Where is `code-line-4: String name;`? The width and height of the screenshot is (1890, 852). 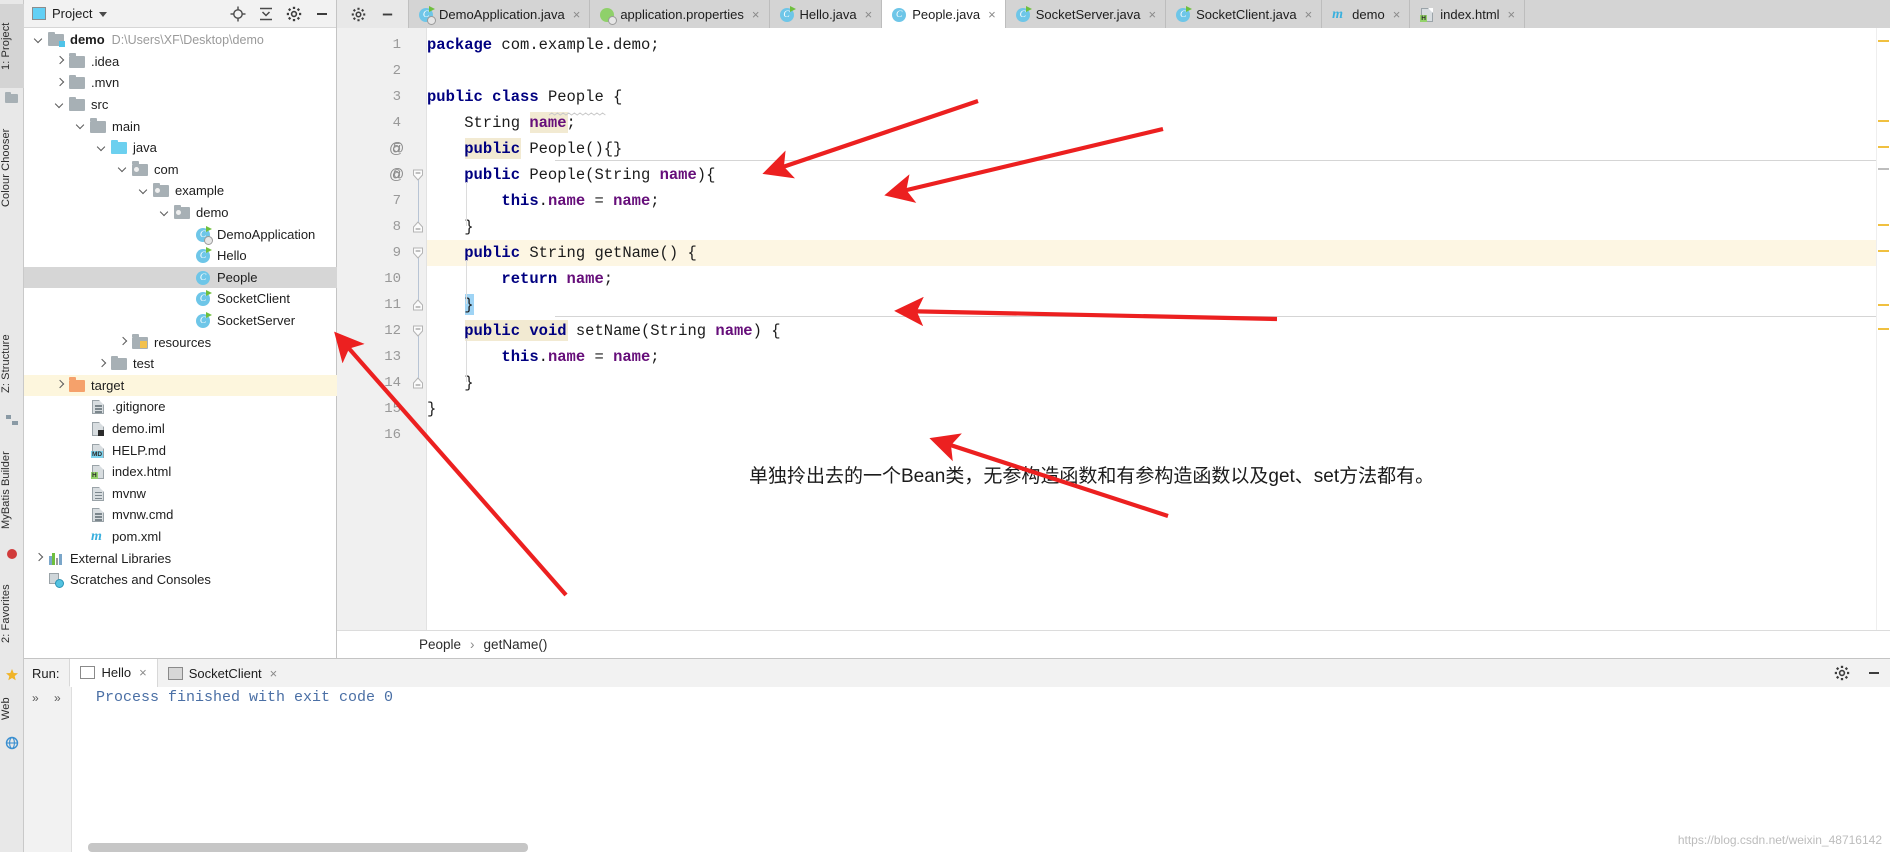 code-line-4: String name; is located at coordinates (1158, 123).